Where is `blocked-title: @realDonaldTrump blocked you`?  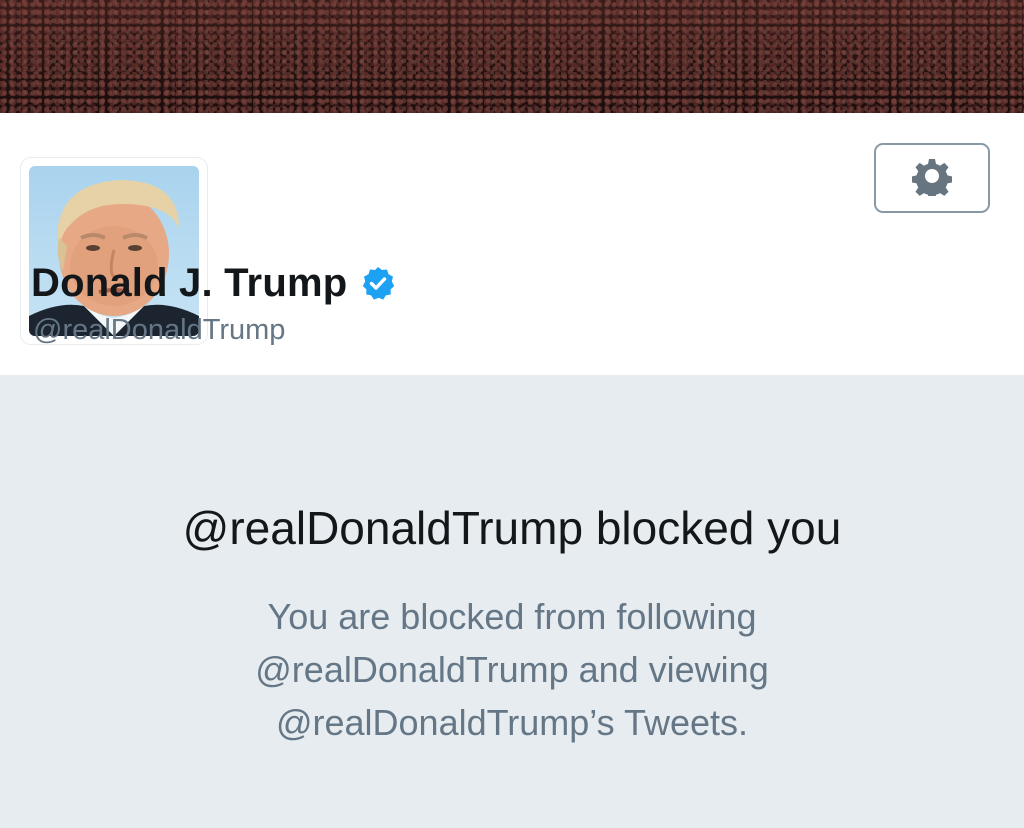
blocked-title: @realDonaldTrump blocked you is located at coordinates (512, 528).